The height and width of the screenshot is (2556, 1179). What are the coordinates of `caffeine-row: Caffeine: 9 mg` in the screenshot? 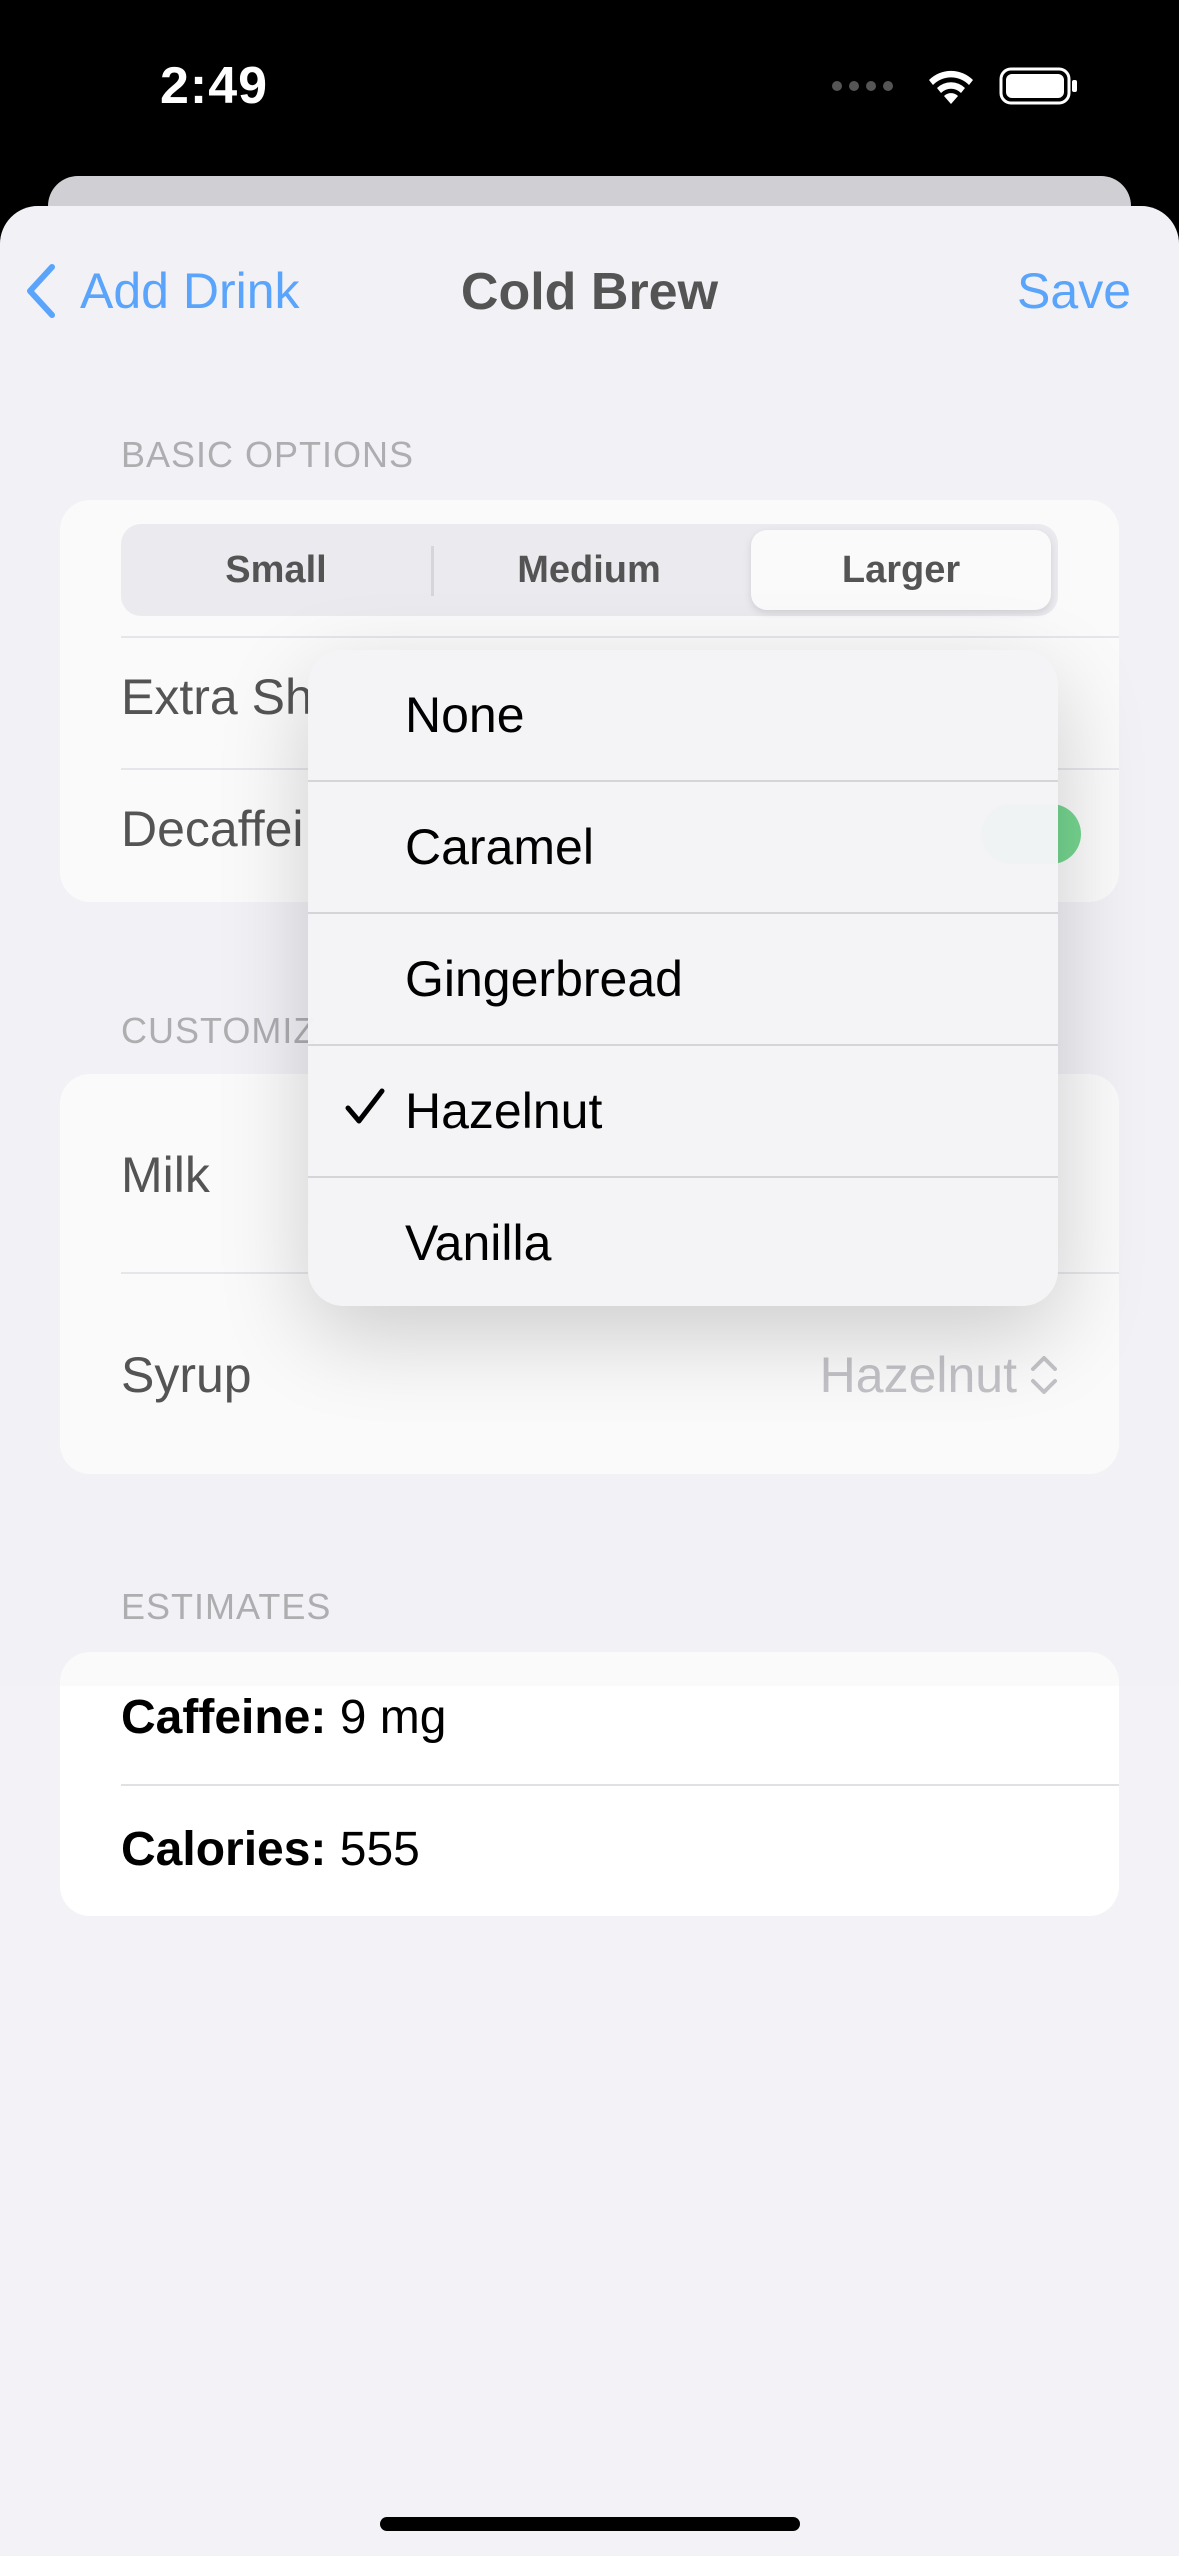 It's located at (283, 1717).